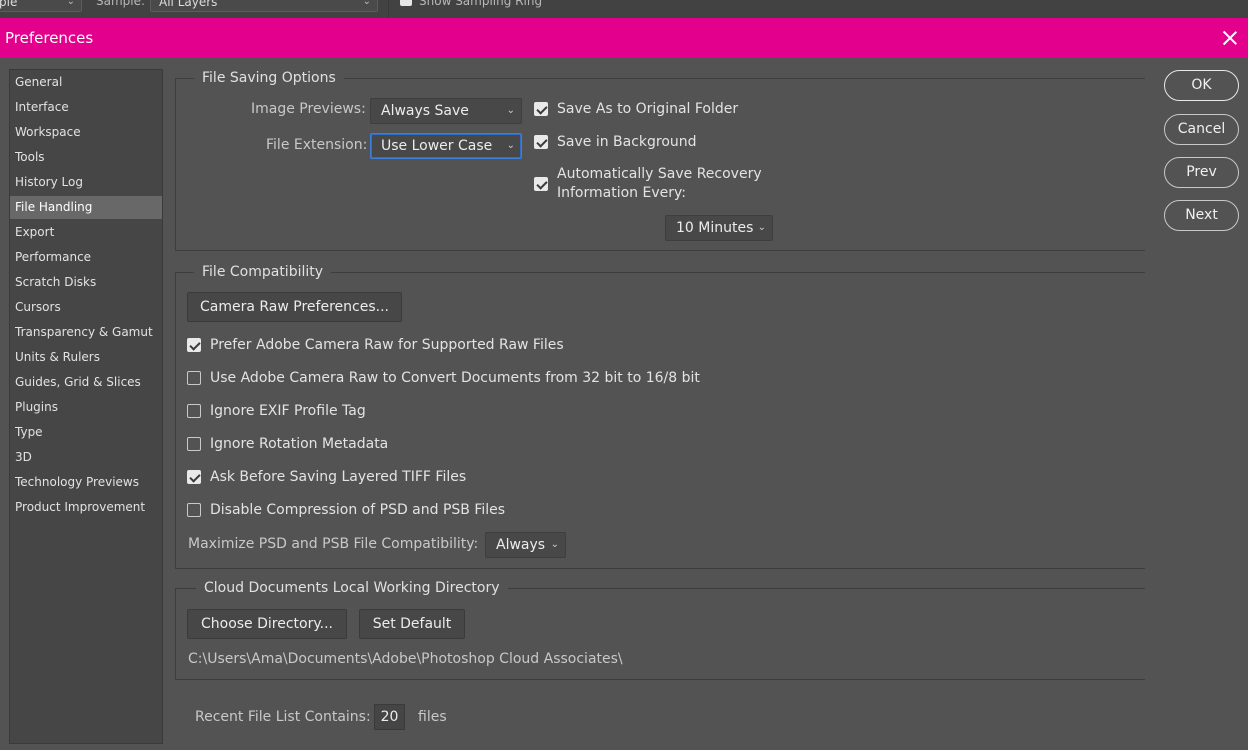 The image size is (1248, 750). I want to click on maximize-compat-value: Always, so click(521, 545).